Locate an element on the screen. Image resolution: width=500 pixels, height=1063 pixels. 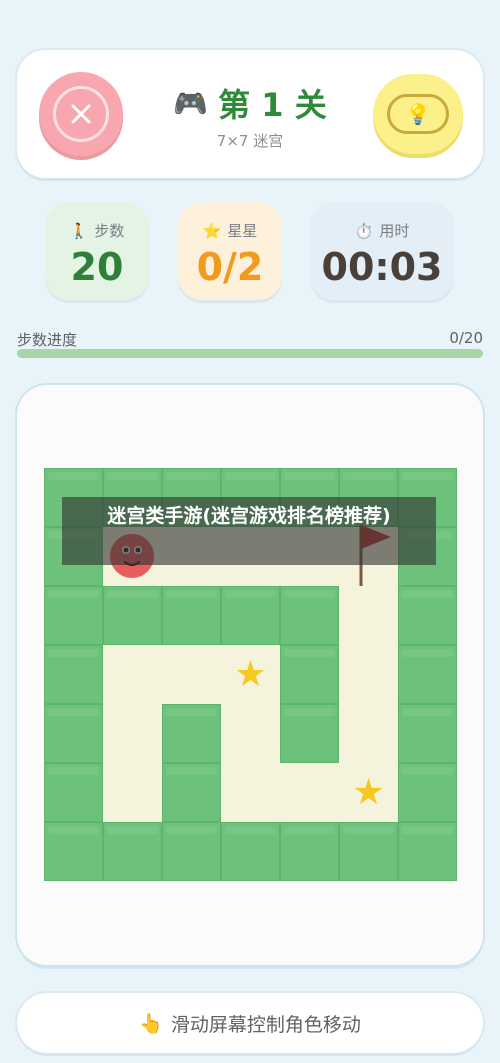
hint-button: 💡 is located at coordinates (418, 114).